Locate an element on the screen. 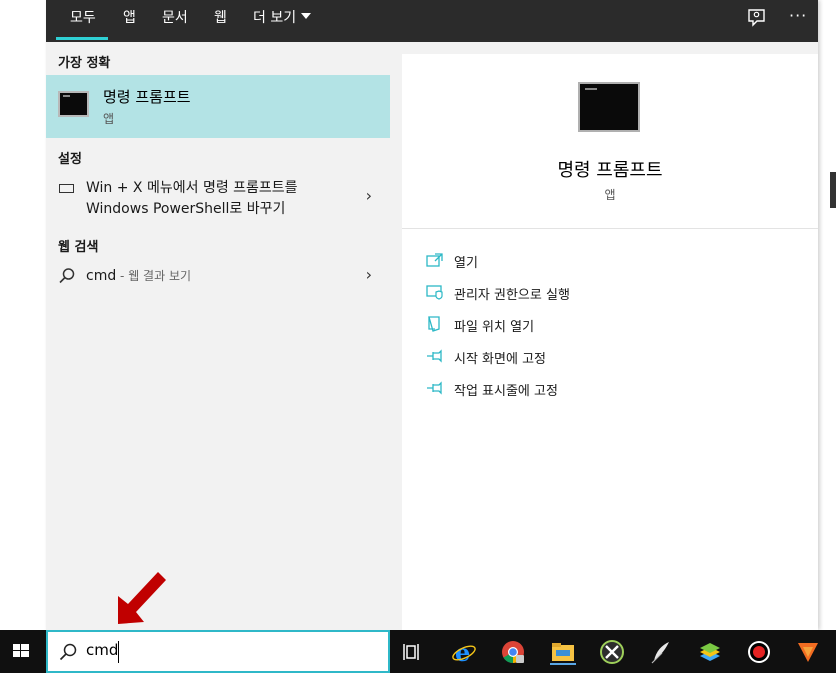 This screenshot has height=678, width=836. vlc-icon is located at coordinates (808, 652).